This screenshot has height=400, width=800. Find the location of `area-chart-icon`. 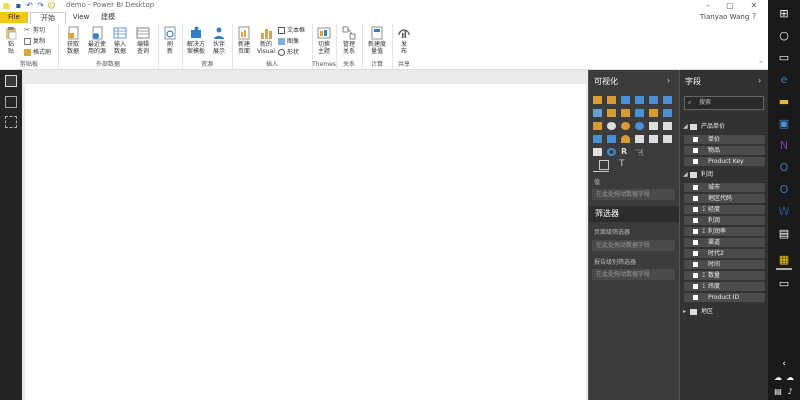

area-chart-icon is located at coordinates (611, 113).